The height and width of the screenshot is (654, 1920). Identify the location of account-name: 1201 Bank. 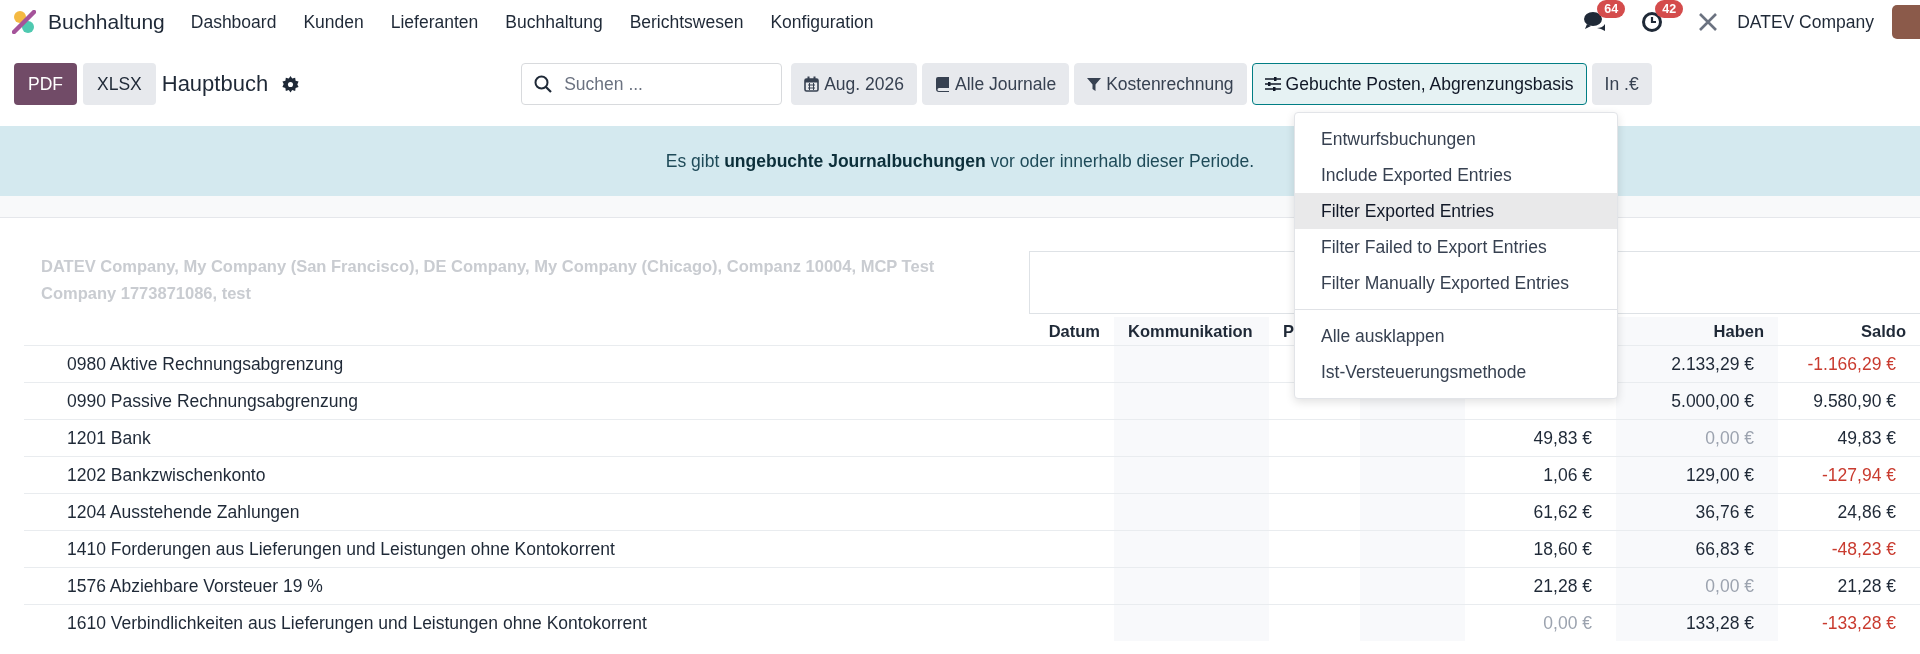
(109, 437).